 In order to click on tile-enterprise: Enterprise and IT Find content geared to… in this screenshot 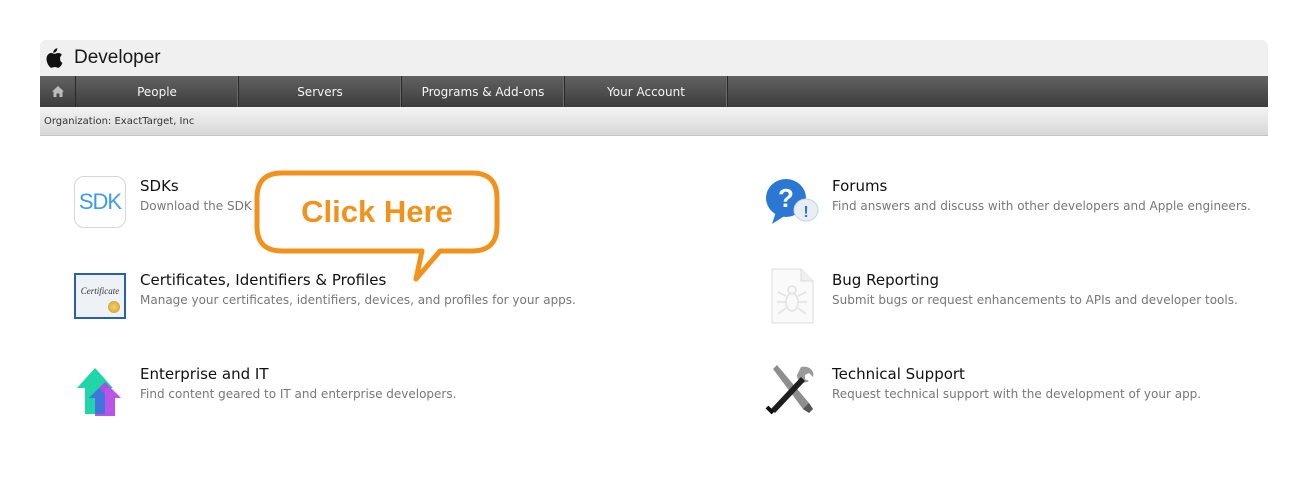, I will do `click(264, 390)`.